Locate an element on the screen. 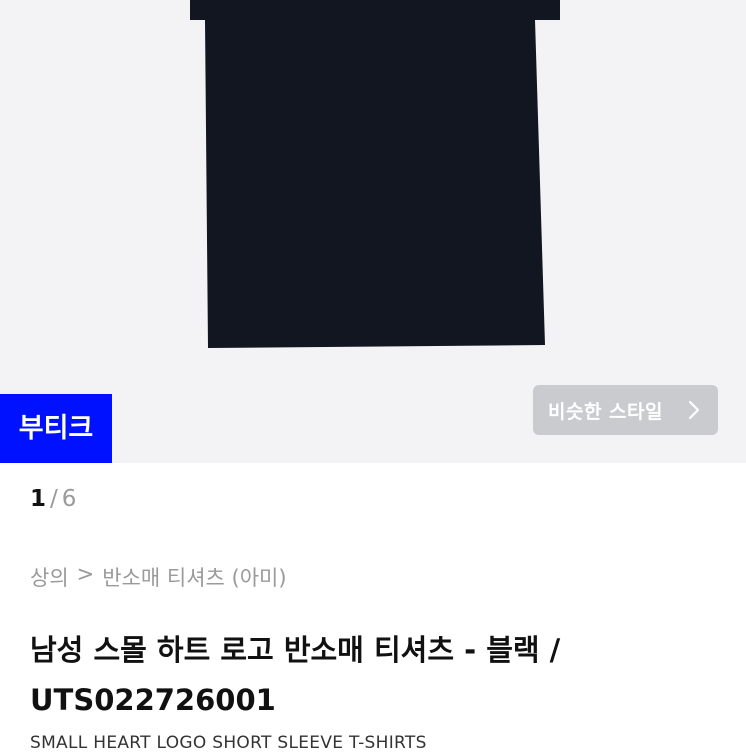  breadcrumb: 상의 > 반소매 티셔츠 (아미) is located at coordinates (158, 577).